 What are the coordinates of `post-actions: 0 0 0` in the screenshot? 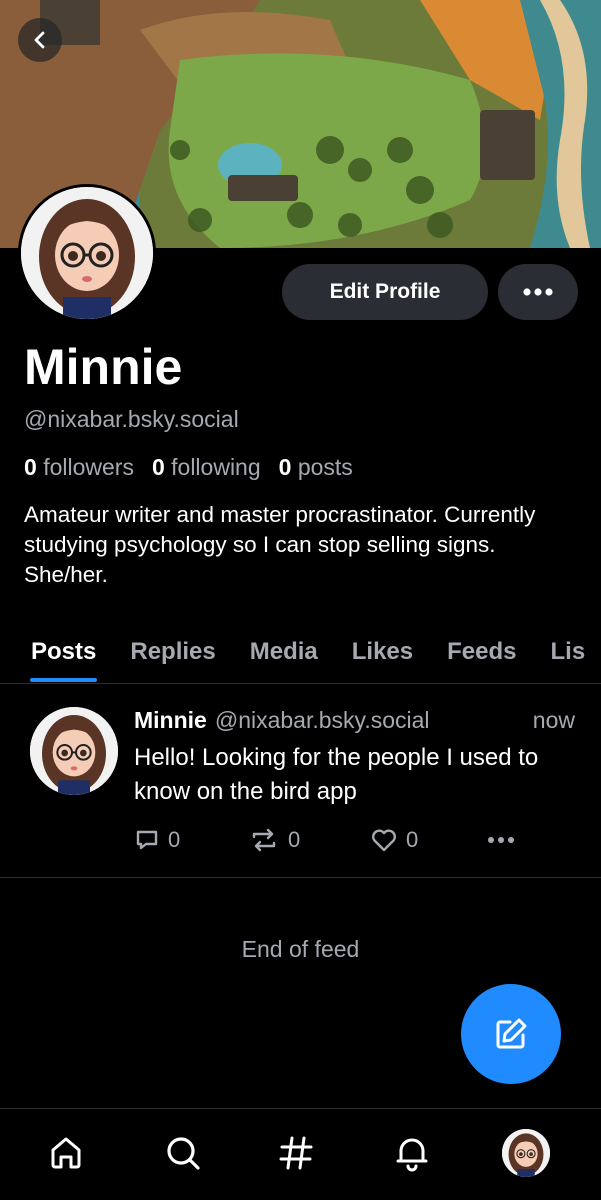 It's located at (359, 842).